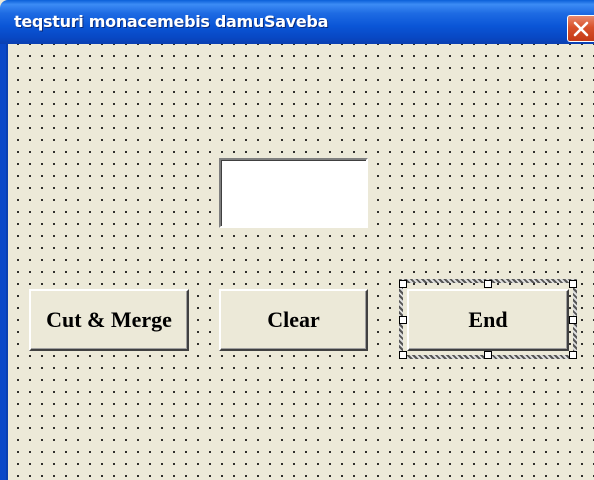 The height and width of the screenshot is (480, 594). What do you see at coordinates (293, 320) in the screenshot?
I see `clear-button: Clear` at bounding box center [293, 320].